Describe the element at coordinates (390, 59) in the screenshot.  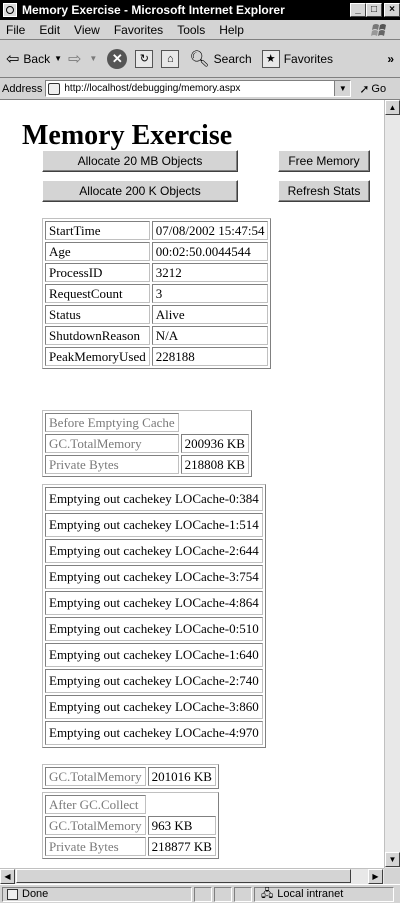
I see `toolbar-overflow-icon: »` at that location.